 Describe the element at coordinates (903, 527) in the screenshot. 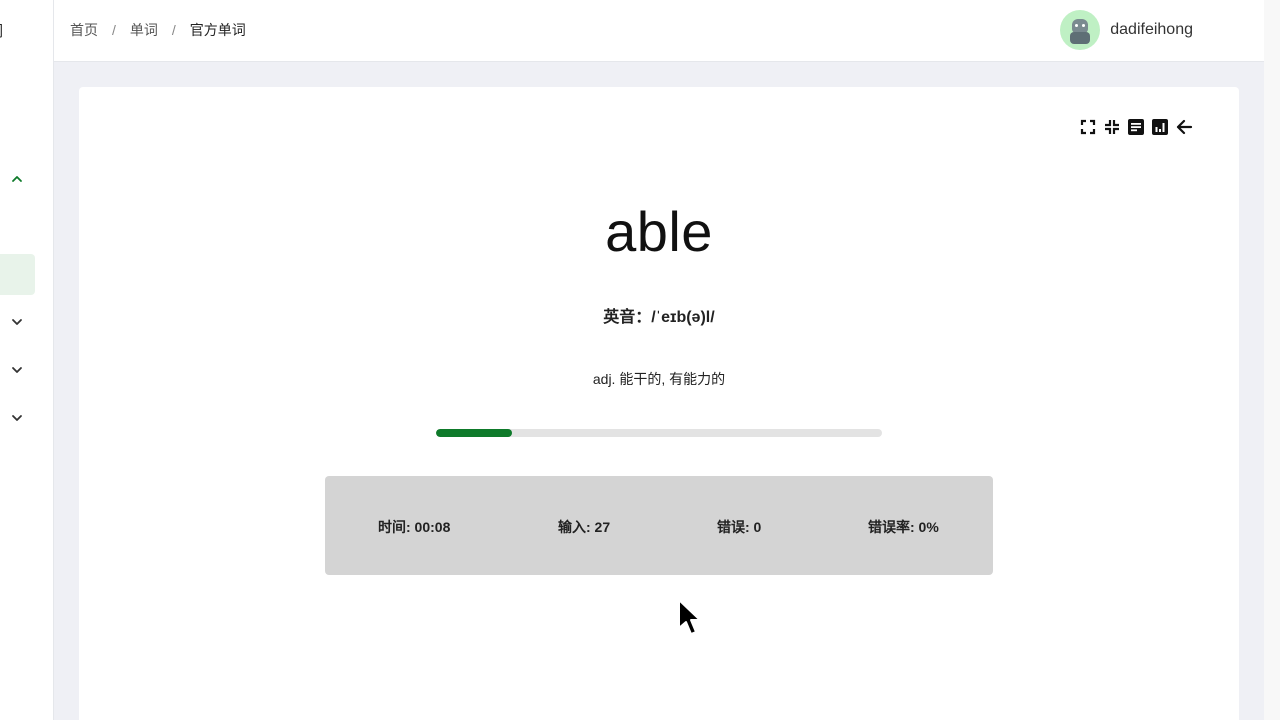

I see `stat-error-rate: 错误率: 0%` at that location.